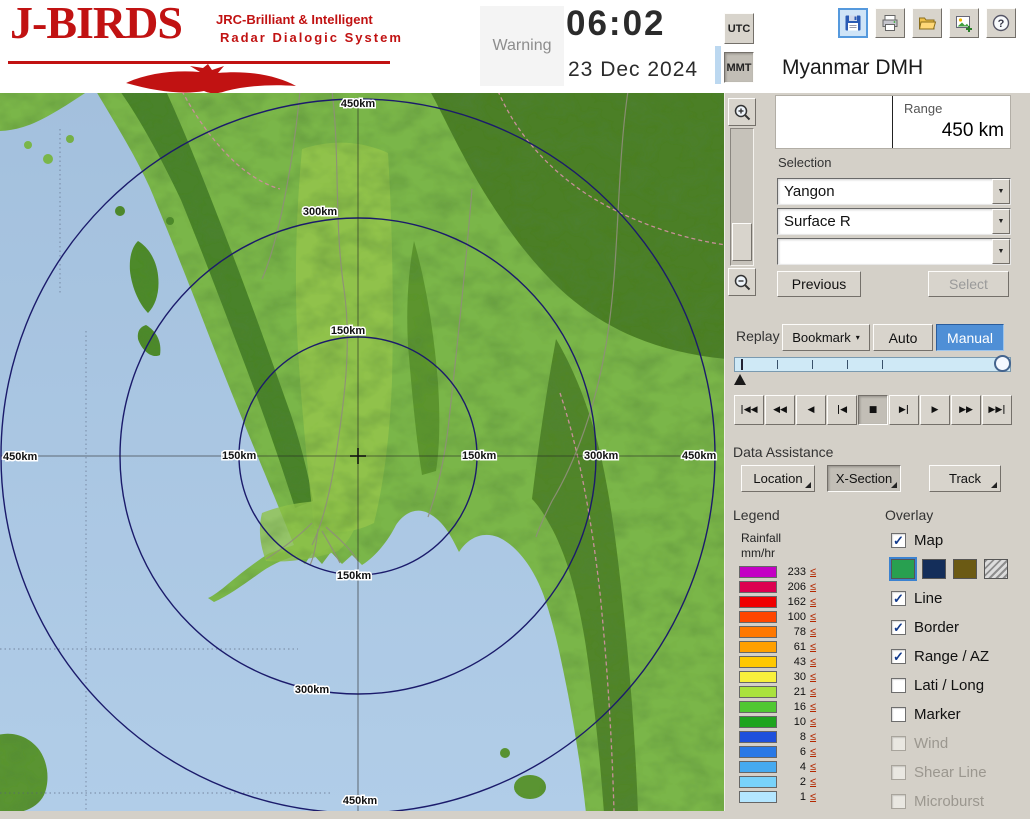 Image resolution: width=1030 pixels, height=819 pixels. What do you see at coordinates (742, 282) in the screenshot?
I see `zoom-out-button` at bounding box center [742, 282].